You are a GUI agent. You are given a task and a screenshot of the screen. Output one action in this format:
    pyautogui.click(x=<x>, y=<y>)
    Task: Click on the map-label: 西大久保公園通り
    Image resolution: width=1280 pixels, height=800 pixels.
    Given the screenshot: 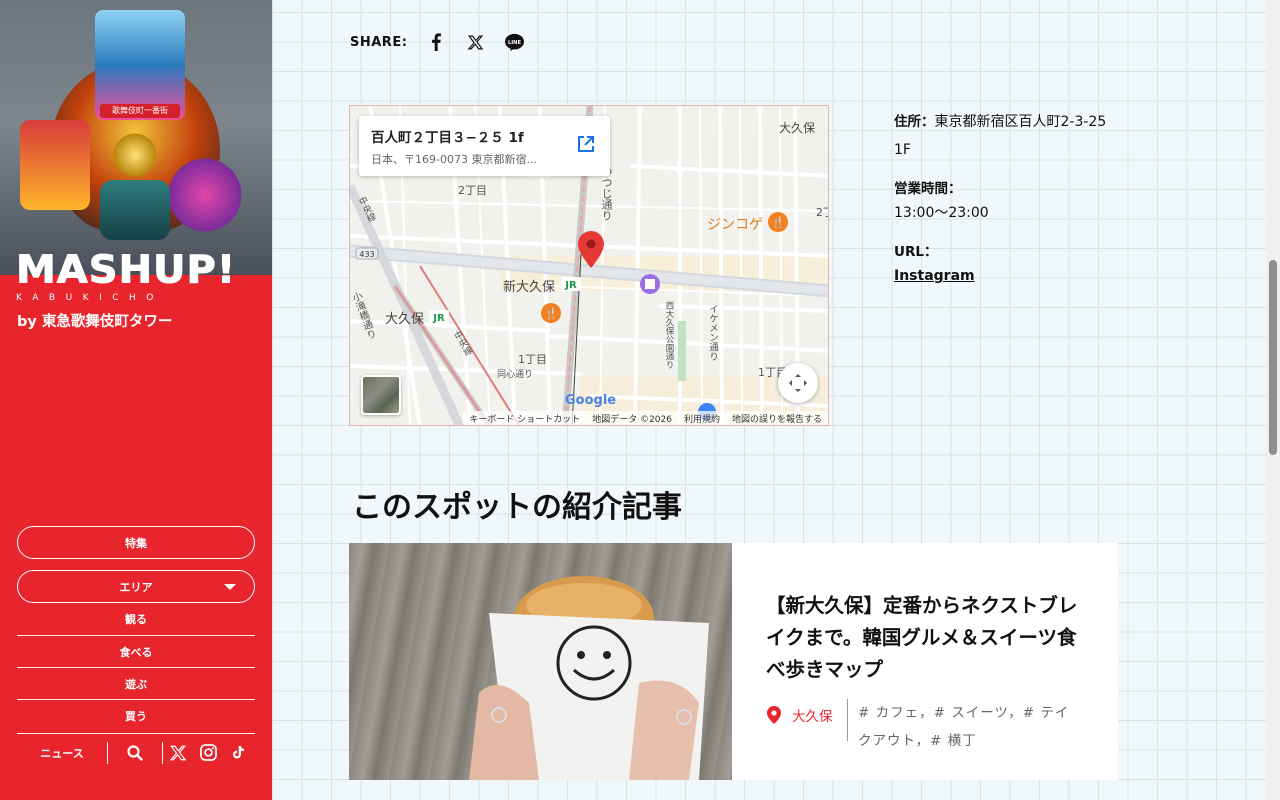 What is the action you would take?
    pyautogui.click(x=669, y=335)
    